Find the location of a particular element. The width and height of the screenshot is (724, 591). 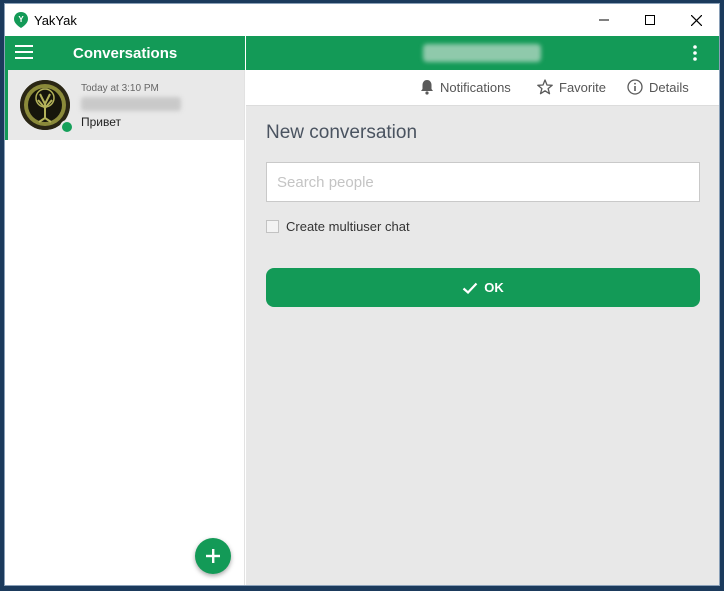

contact-name-redacted is located at coordinates (482, 53).